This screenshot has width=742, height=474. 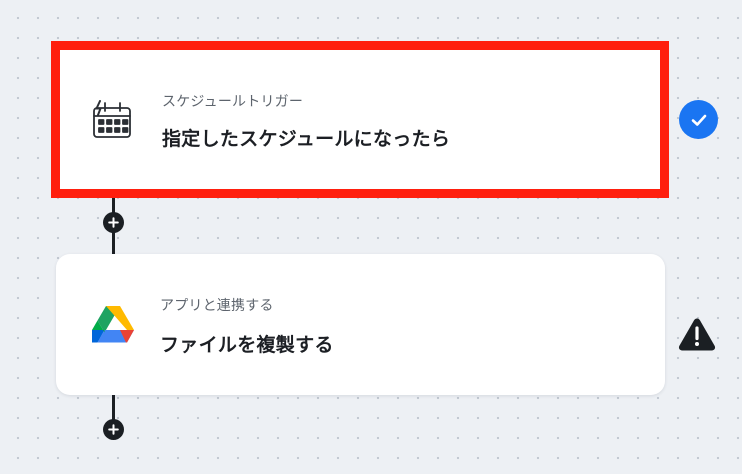 What do you see at coordinates (112, 120) in the screenshot?
I see `schedule-calendar-icon` at bounding box center [112, 120].